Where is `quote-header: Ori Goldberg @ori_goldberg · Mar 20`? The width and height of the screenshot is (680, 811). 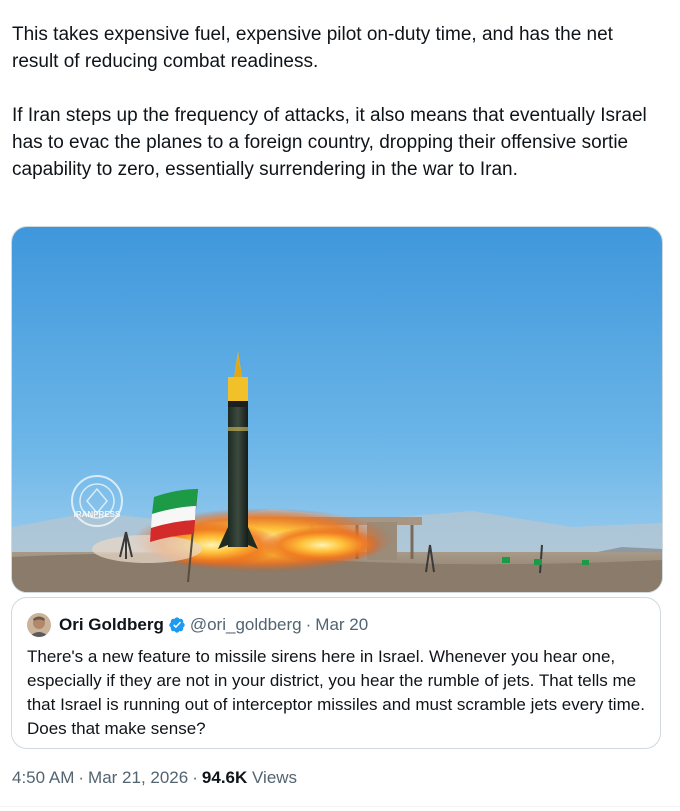
quote-header: Ori Goldberg @ori_goldberg · Mar 20 is located at coordinates (197, 625).